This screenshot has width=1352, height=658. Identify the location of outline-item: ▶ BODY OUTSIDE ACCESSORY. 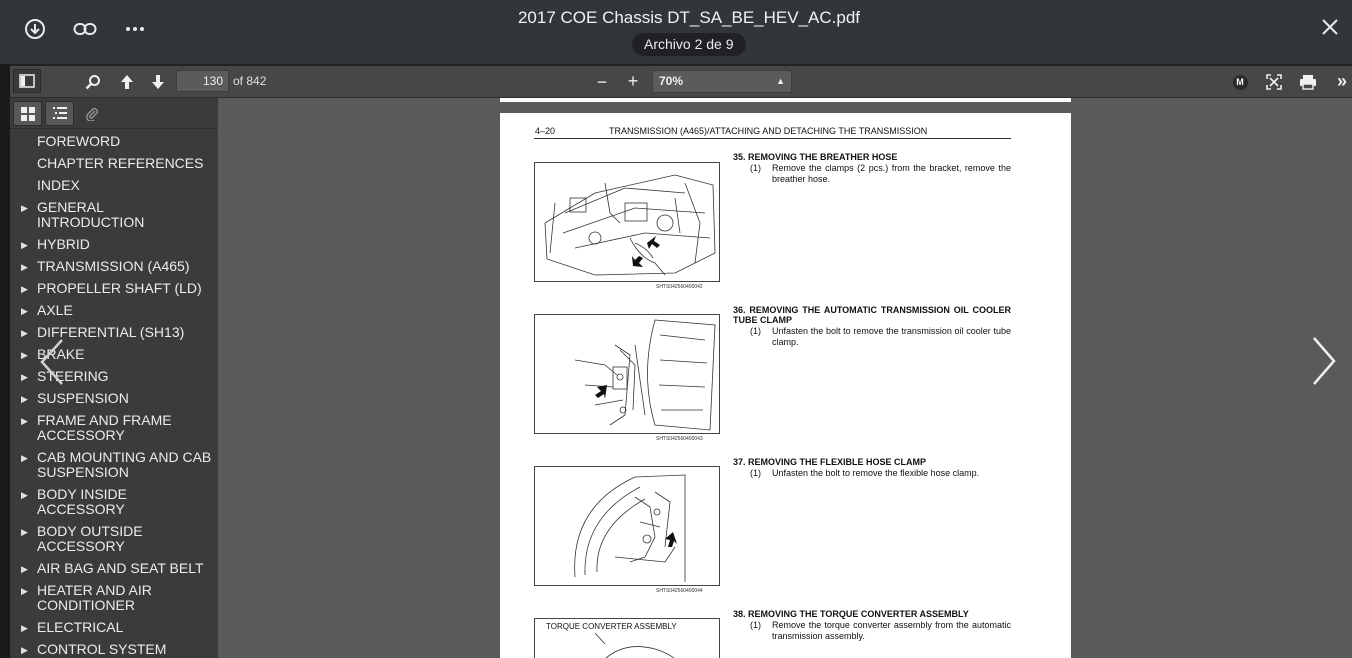
(114, 539).